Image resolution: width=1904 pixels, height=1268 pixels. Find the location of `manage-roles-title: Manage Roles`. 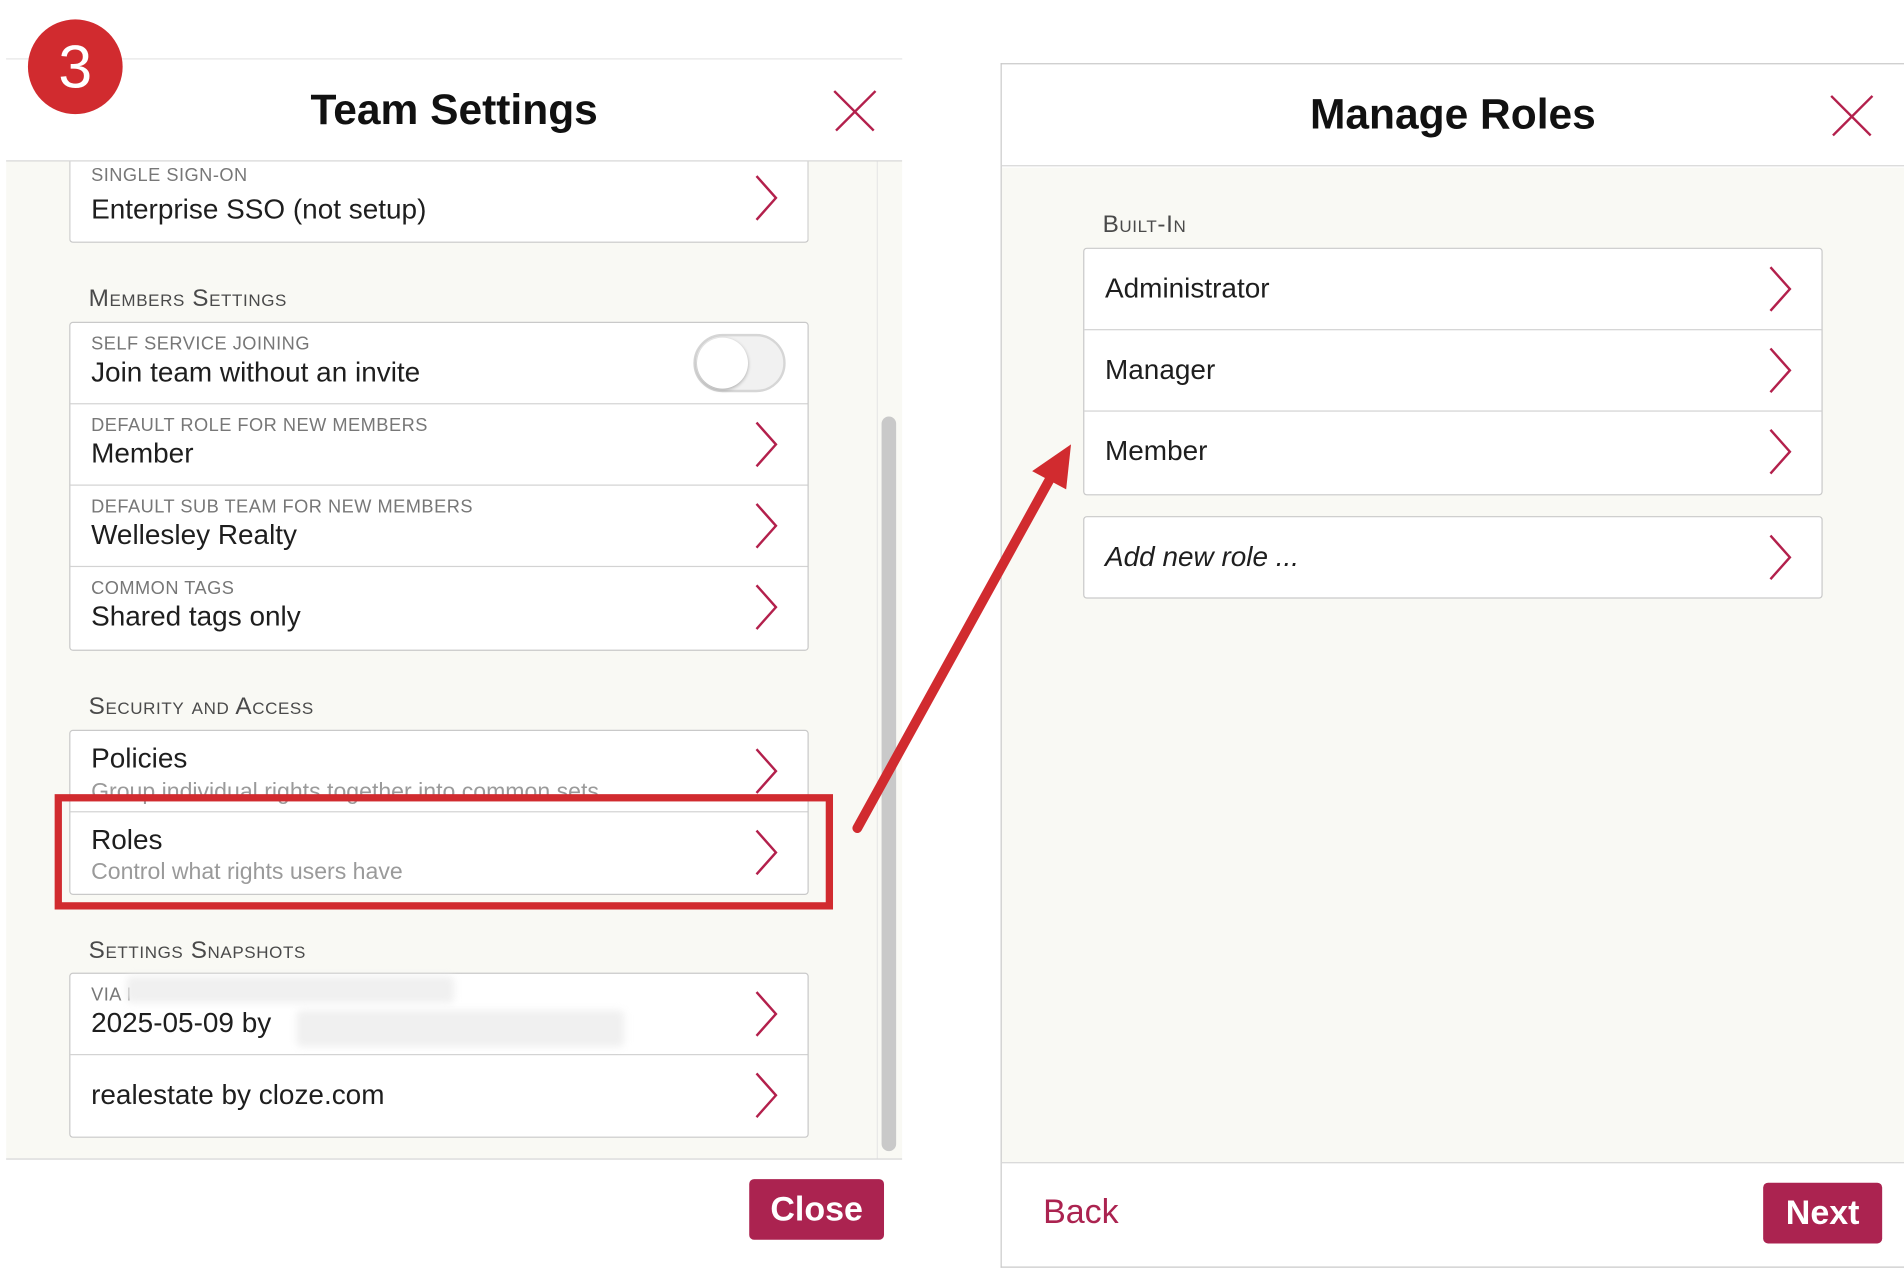

manage-roles-title: Manage Roles is located at coordinates (1453, 114).